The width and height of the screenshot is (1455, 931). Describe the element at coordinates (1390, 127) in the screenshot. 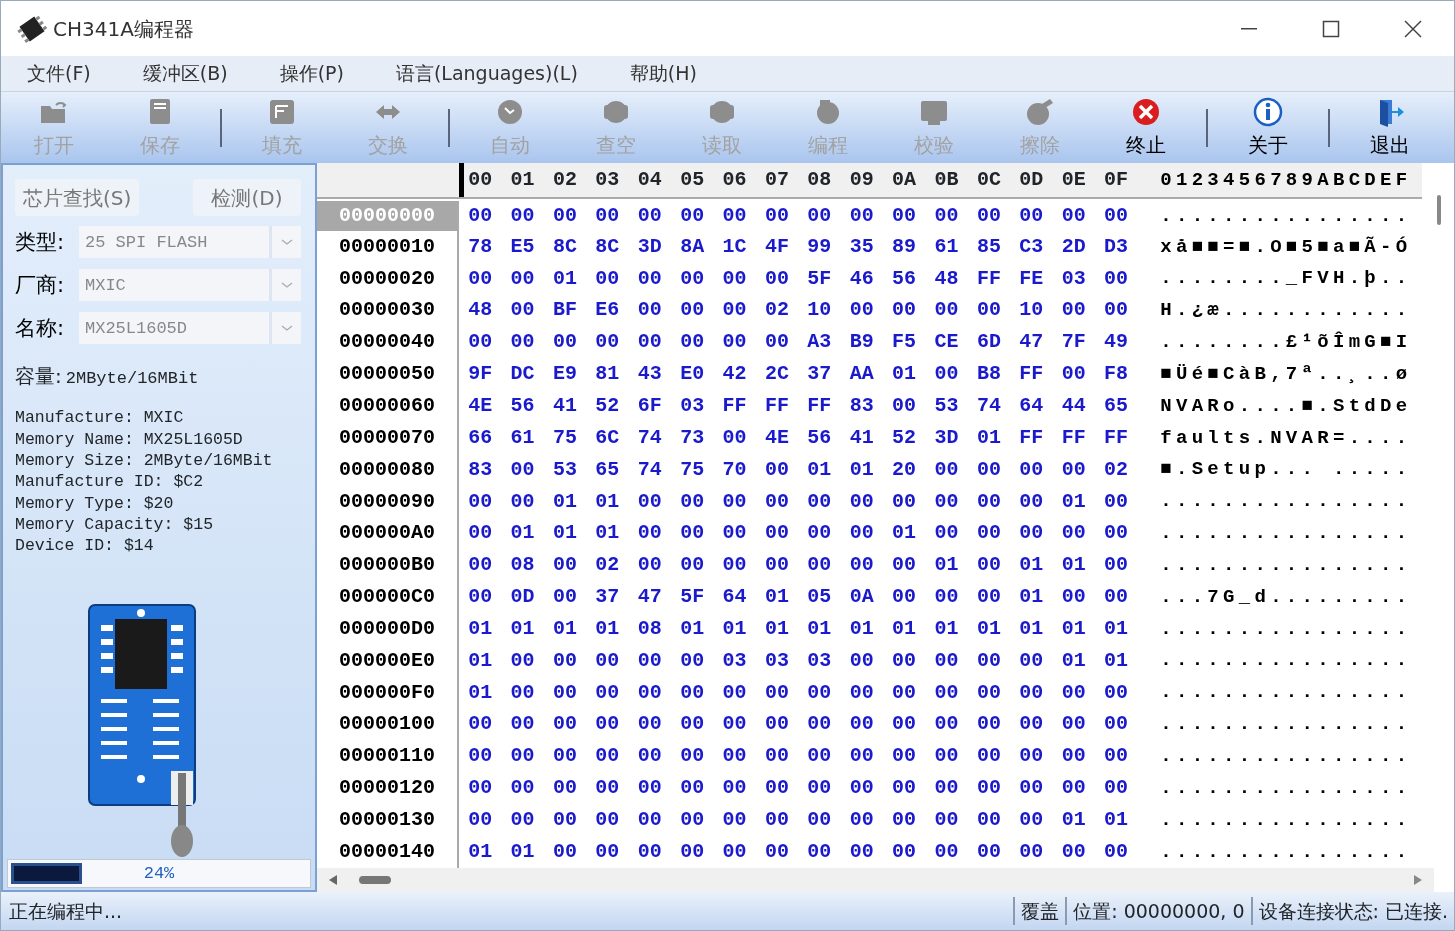

I see `toolbar-button: 退出` at that location.